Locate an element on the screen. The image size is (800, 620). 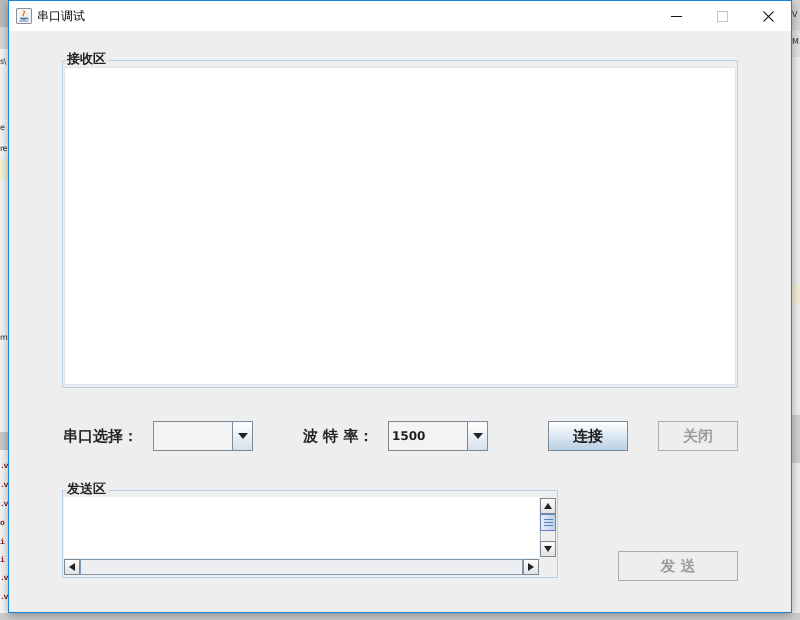
background-text: M is located at coordinates (795, 42).